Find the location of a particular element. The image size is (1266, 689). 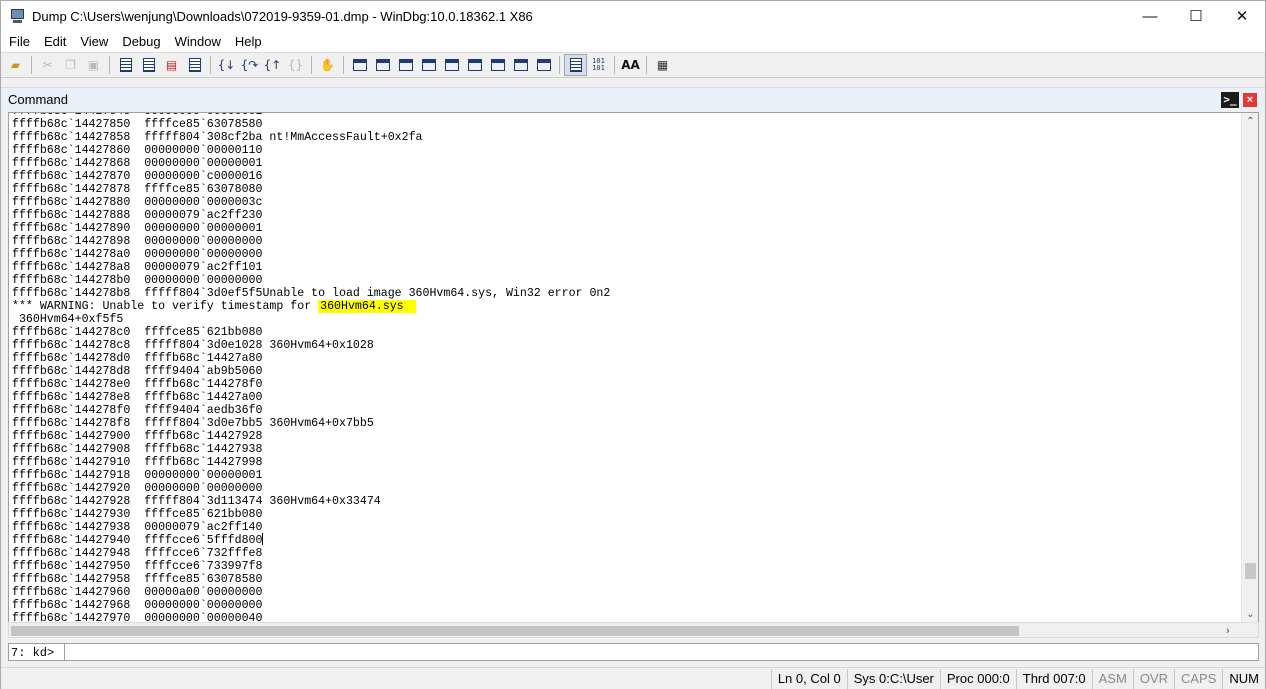

output-line: ffffb68c`14427940 ffffcce6`5fffd800 is located at coordinates (138, 540).